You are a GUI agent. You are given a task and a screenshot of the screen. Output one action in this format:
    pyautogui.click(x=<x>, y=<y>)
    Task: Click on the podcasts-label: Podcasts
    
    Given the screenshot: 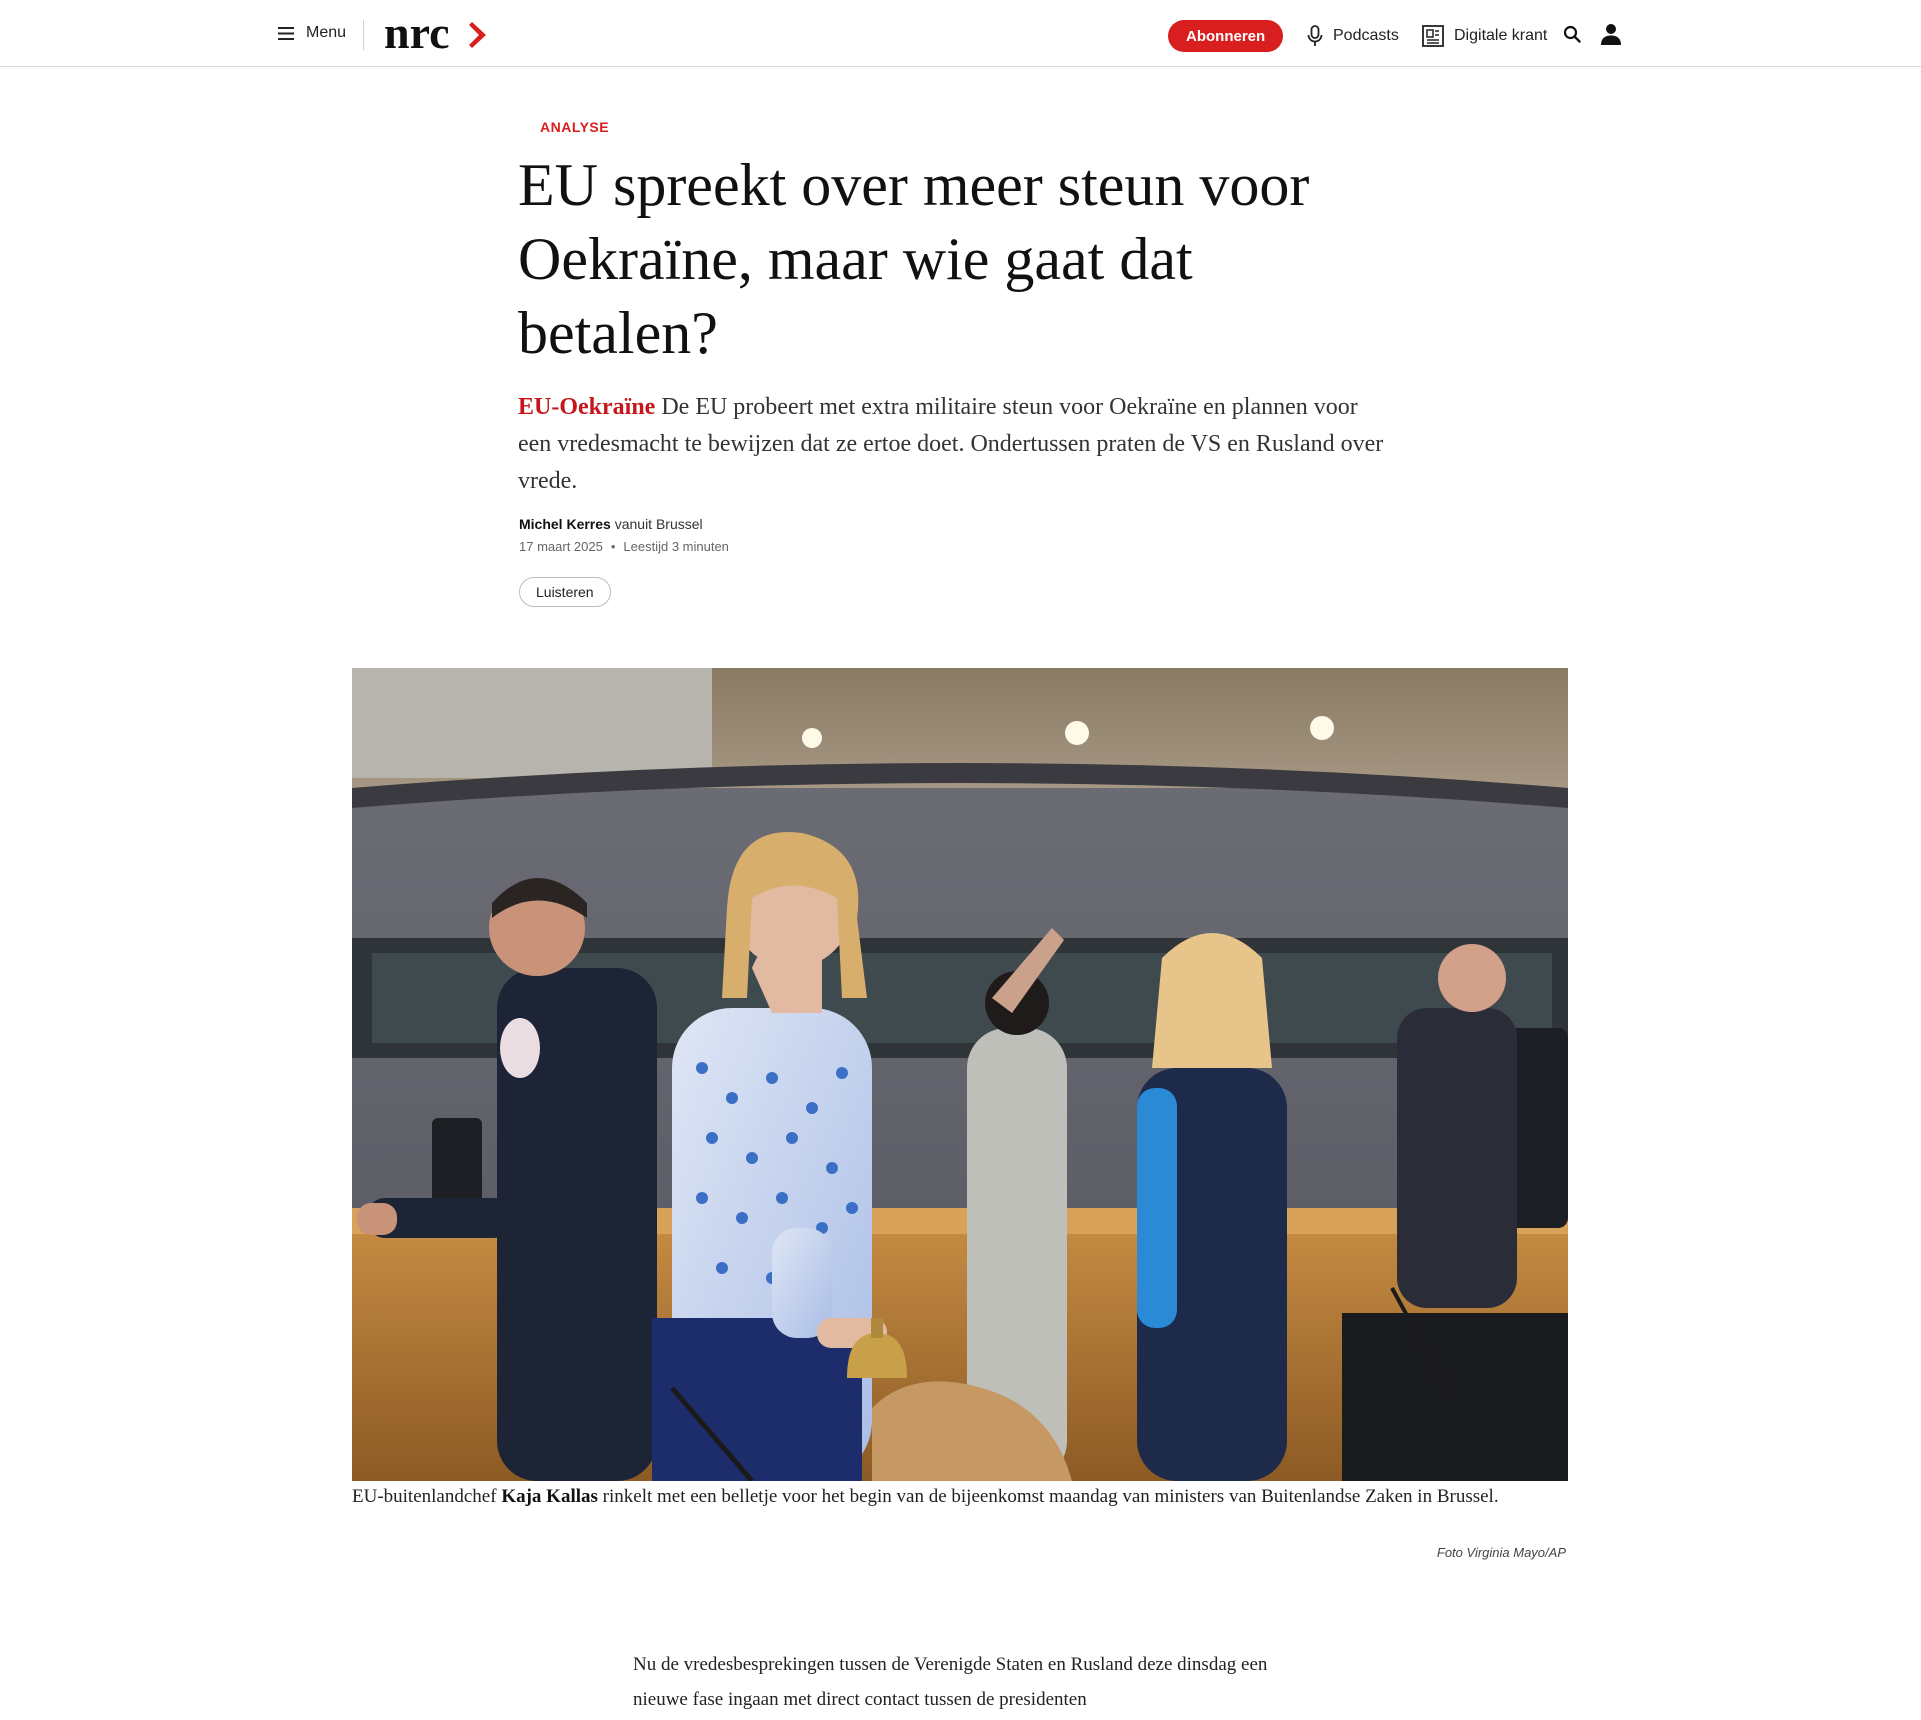 What is the action you would take?
    pyautogui.click(x=1366, y=35)
    